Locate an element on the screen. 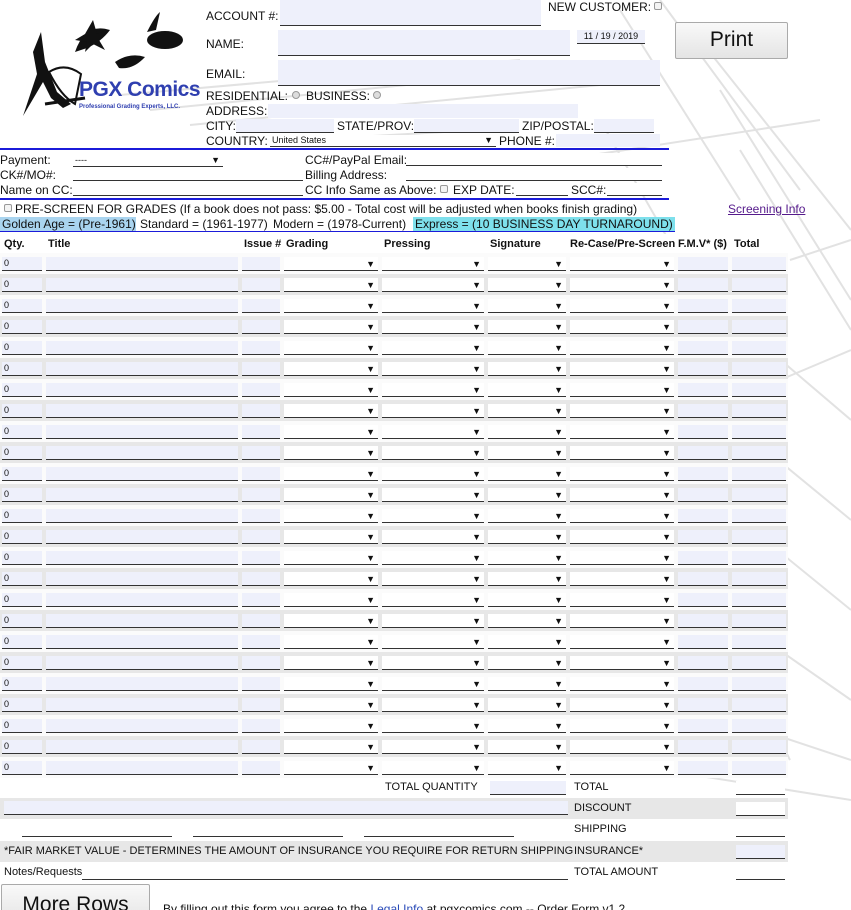 The height and width of the screenshot is (910, 851). discount-code-input is located at coordinates (286, 808).